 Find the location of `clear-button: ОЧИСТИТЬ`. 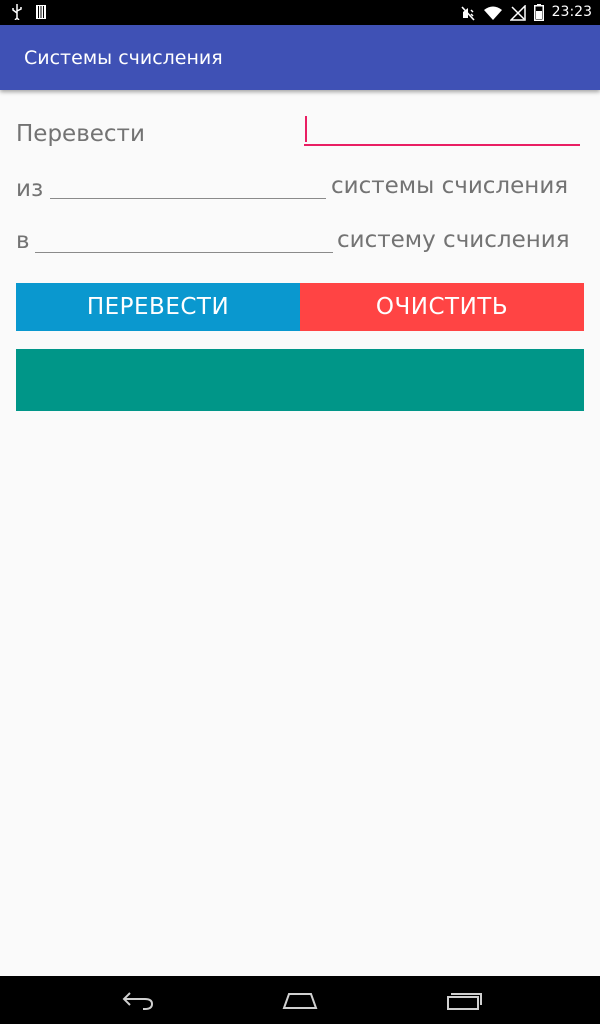

clear-button: ОЧИСТИТЬ is located at coordinates (442, 307).